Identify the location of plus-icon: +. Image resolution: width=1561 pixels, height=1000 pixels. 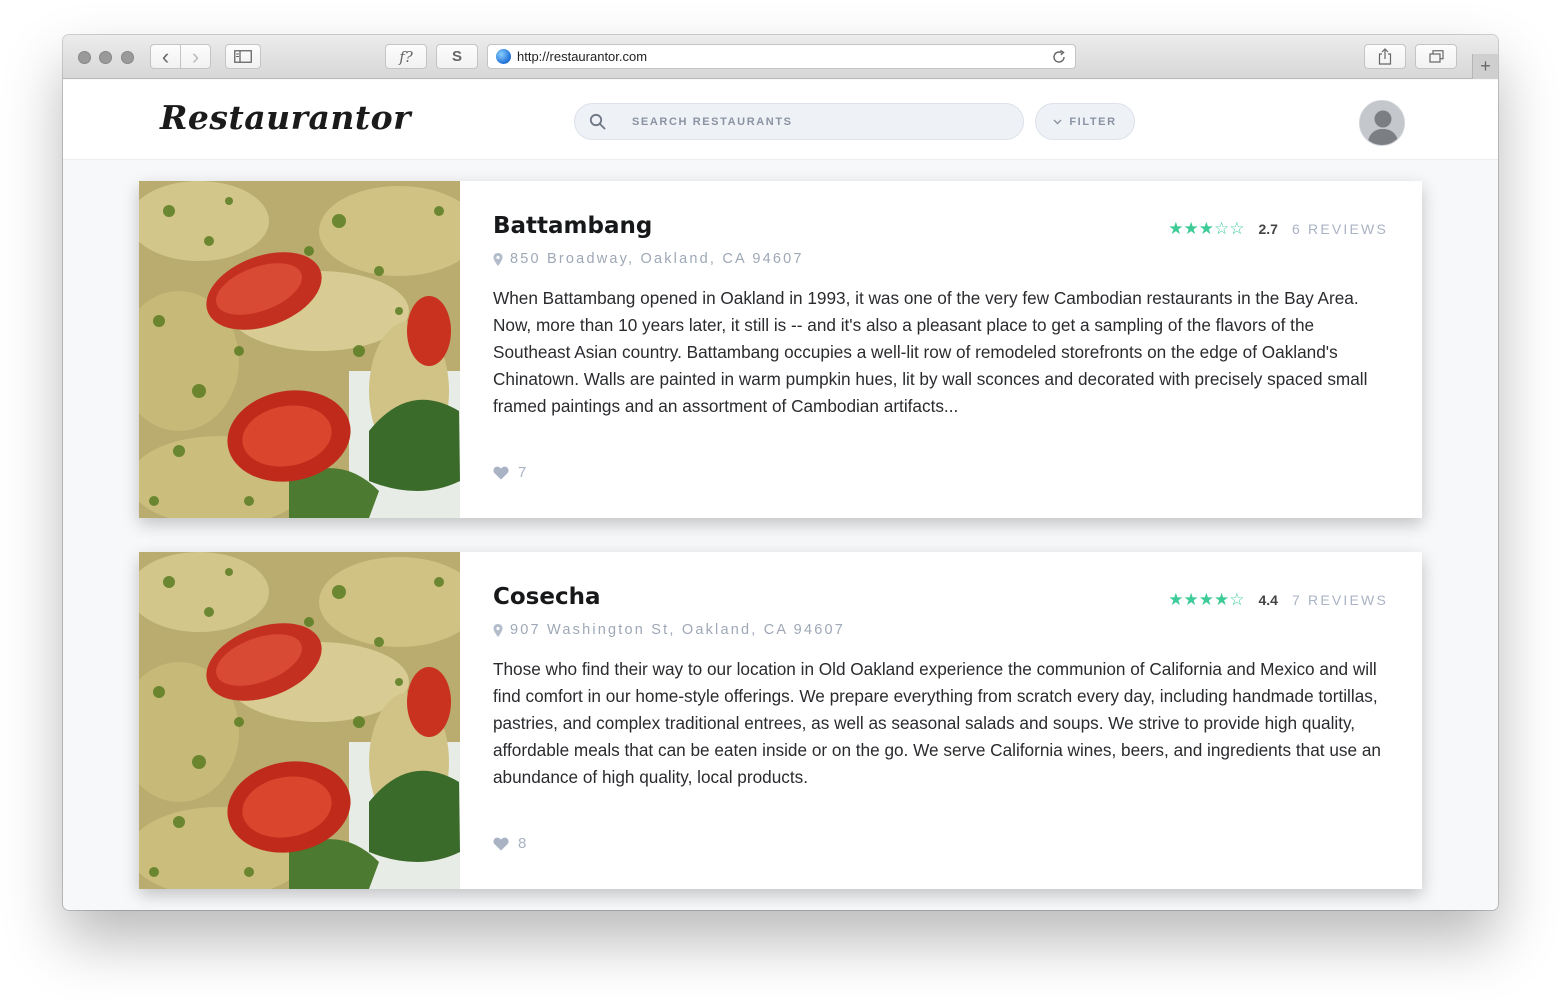
(1485, 66).